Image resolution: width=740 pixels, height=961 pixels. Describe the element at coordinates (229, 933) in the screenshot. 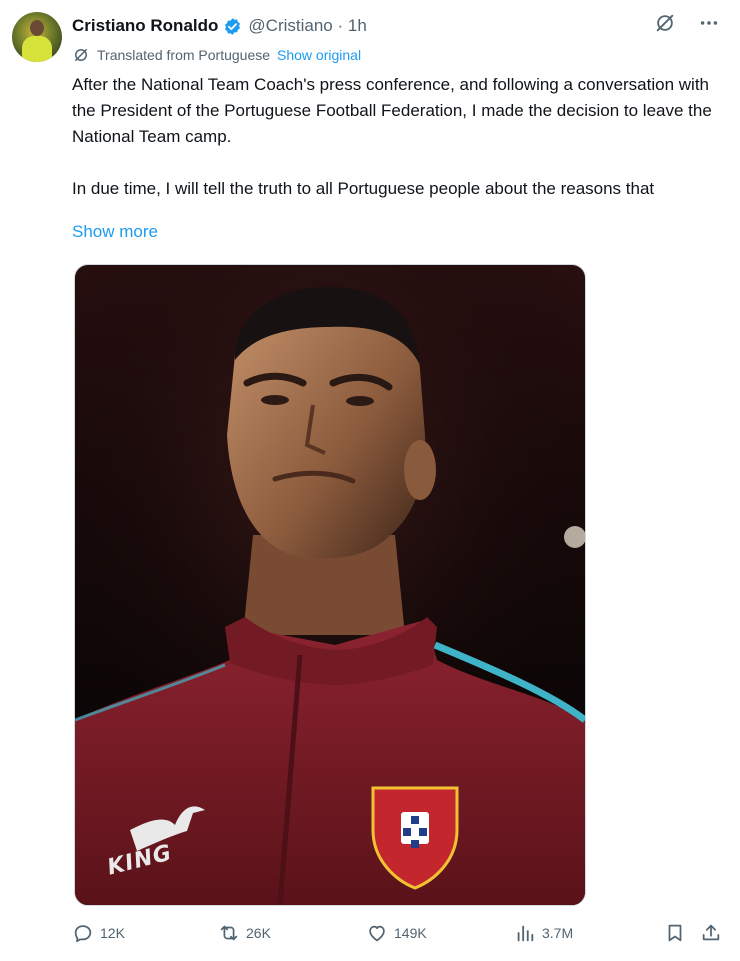

I see `repost-icon` at that location.